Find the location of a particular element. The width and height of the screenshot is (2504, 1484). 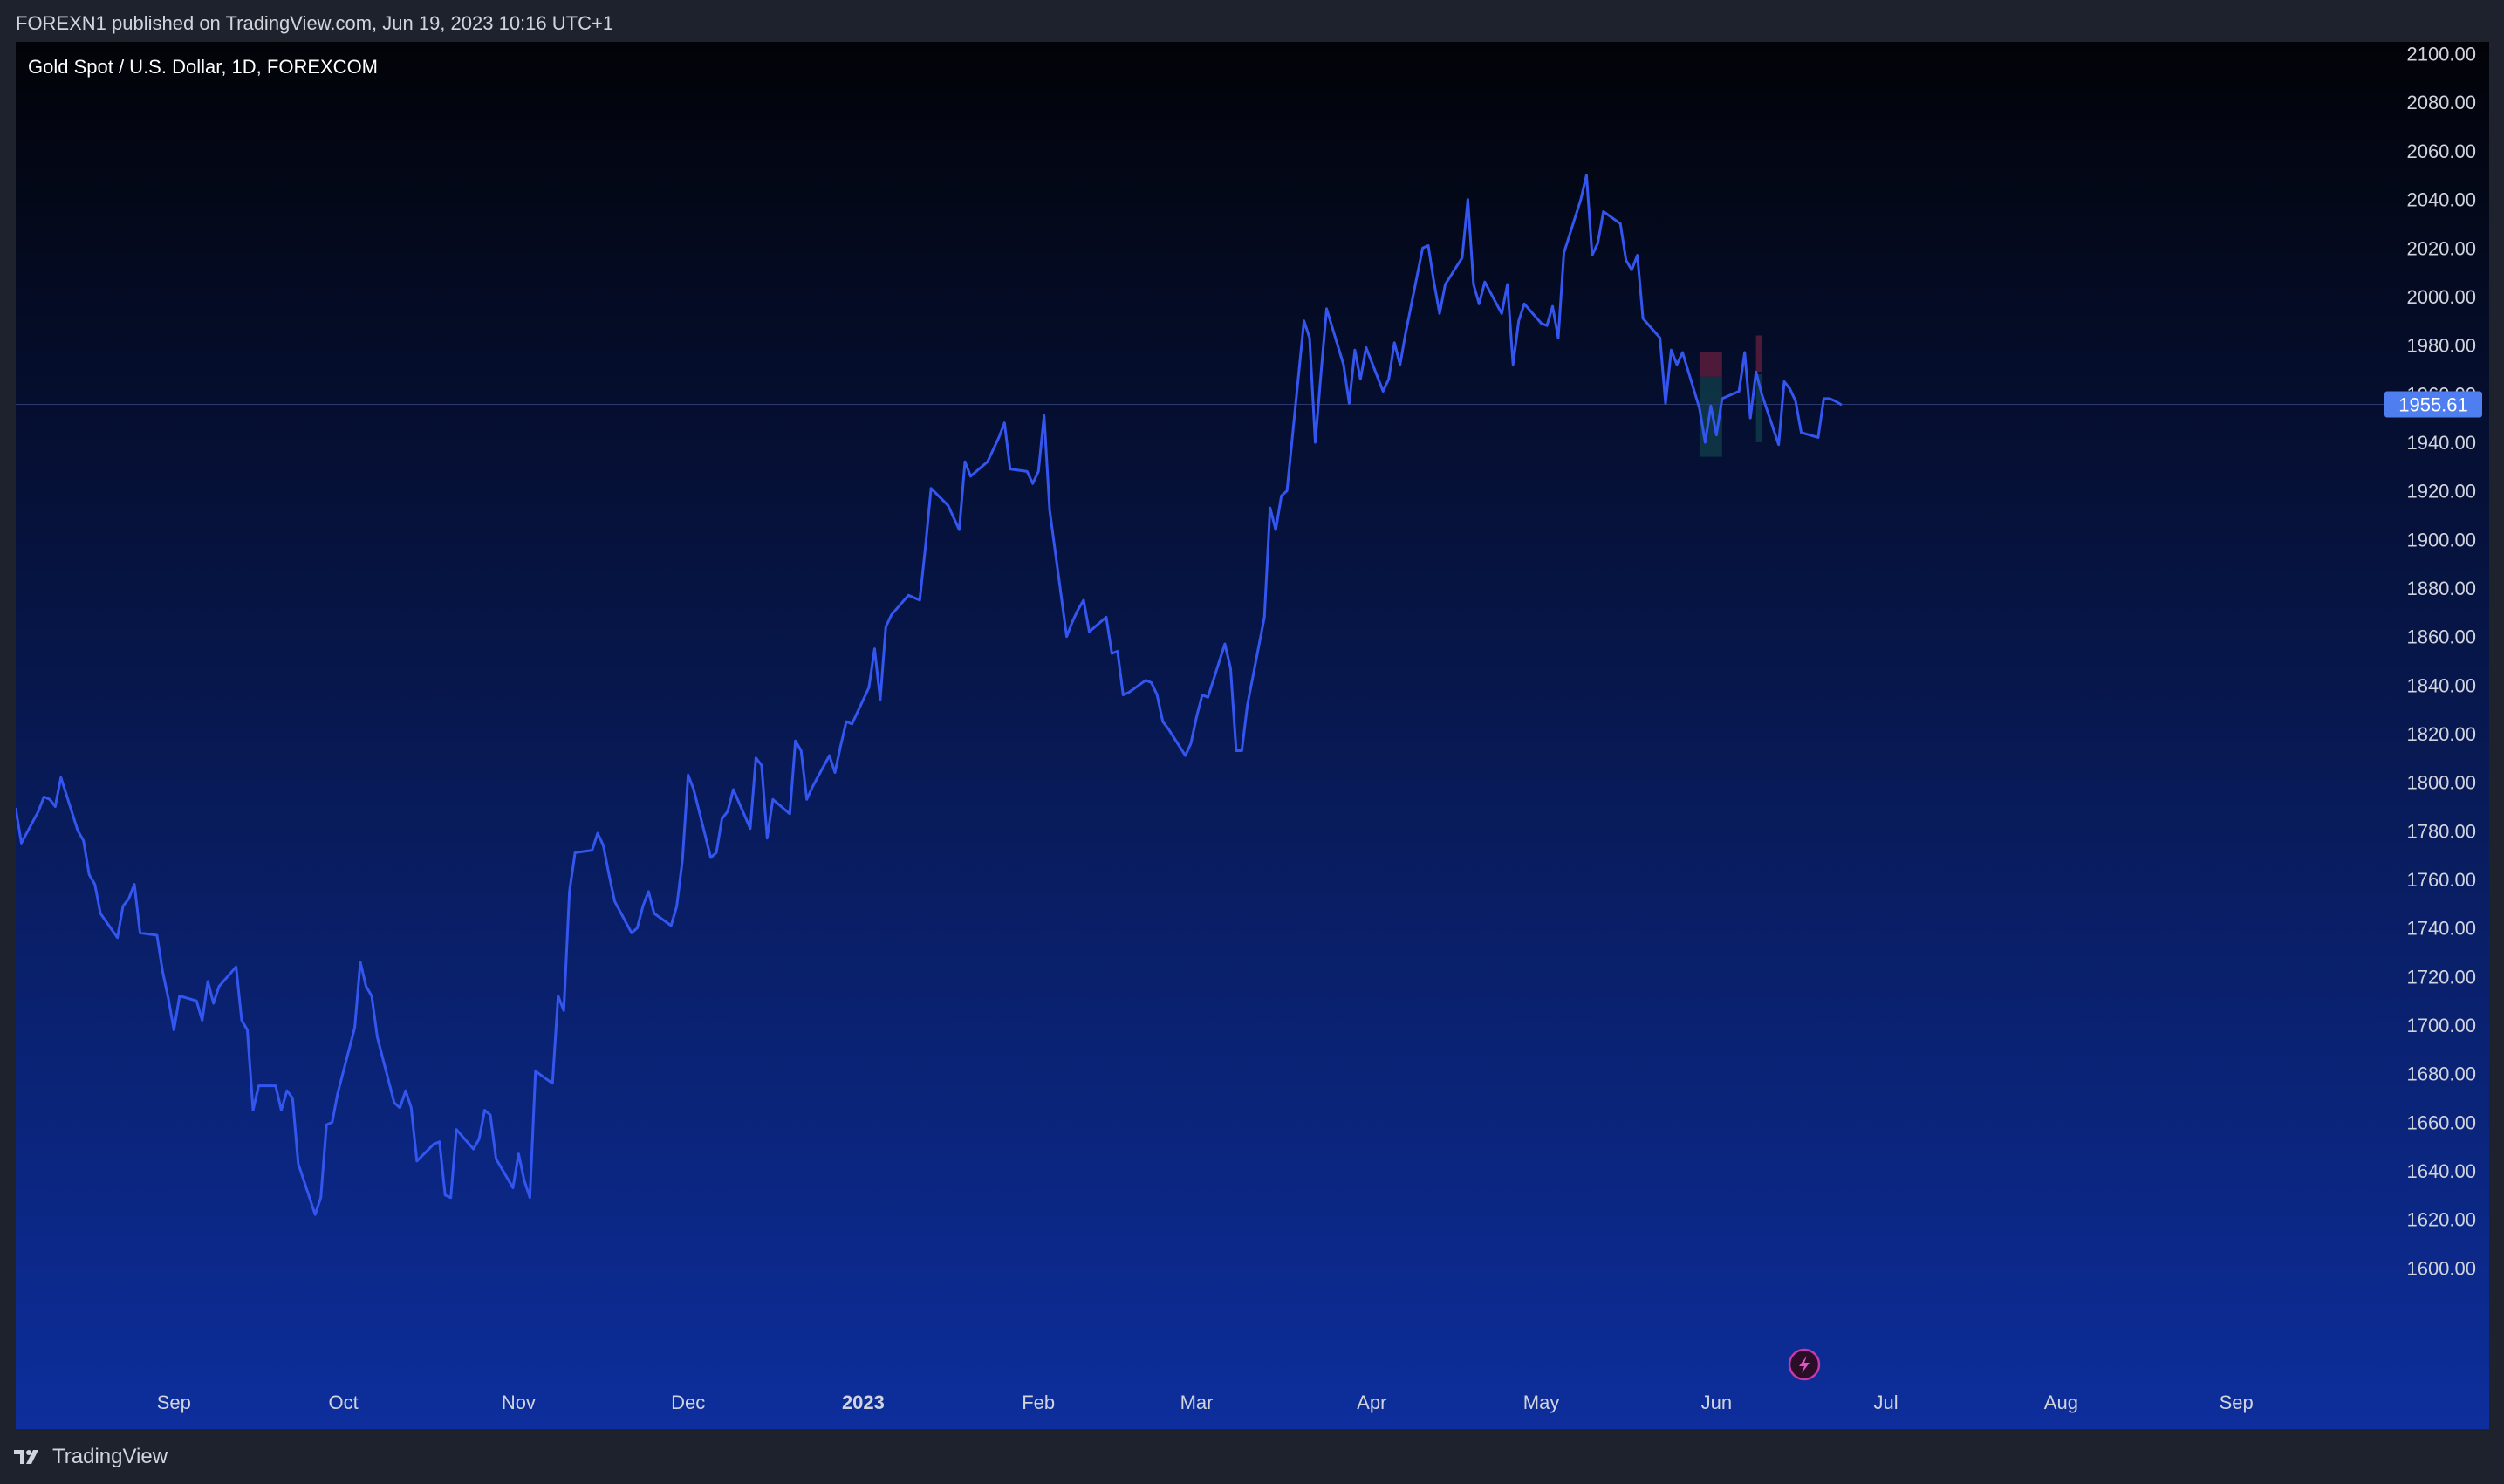

y-tick-label: 1600.00 is located at coordinates (2441, 1268).